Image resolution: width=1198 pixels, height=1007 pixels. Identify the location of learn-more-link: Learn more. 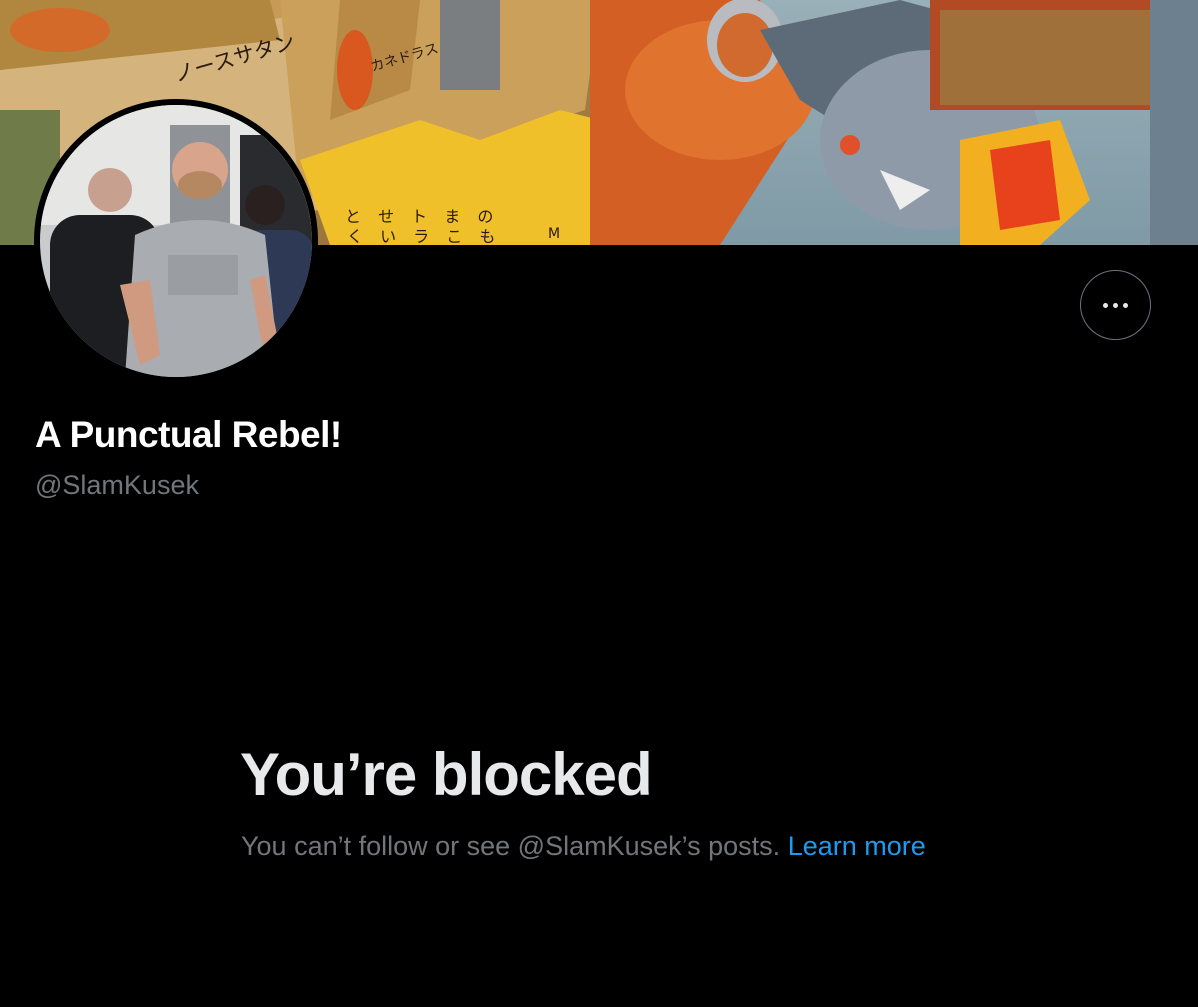
(857, 846).